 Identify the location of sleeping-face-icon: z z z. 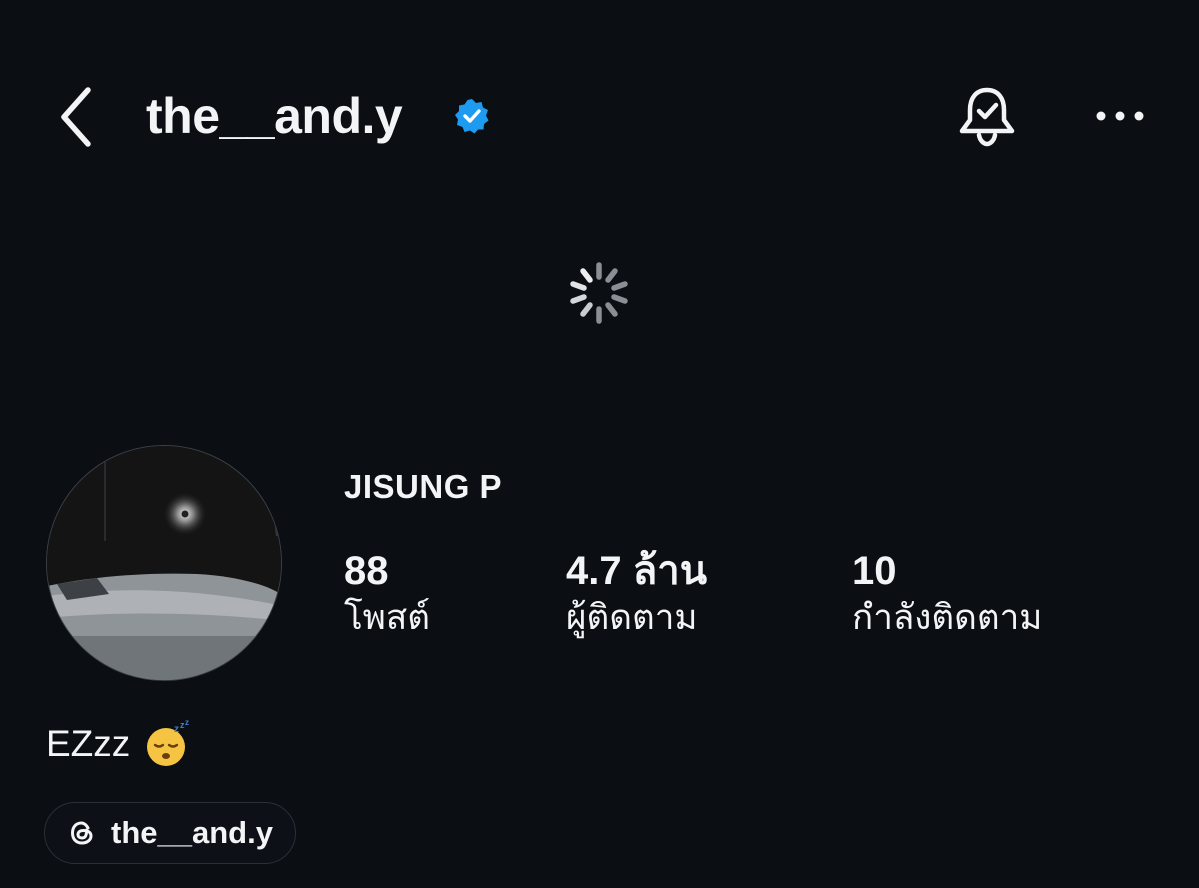
(168, 743).